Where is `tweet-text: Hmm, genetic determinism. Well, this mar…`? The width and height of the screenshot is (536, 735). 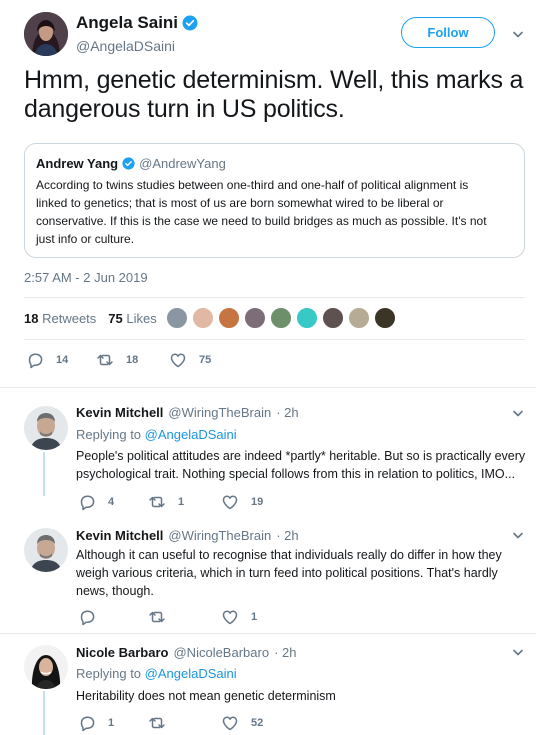 tweet-text: Hmm, genetic determinism. Well, this mar… is located at coordinates (274, 94).